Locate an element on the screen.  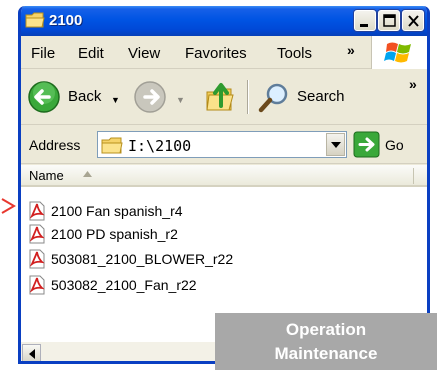
windows-flag-icon is located at coordinates (397, 52).